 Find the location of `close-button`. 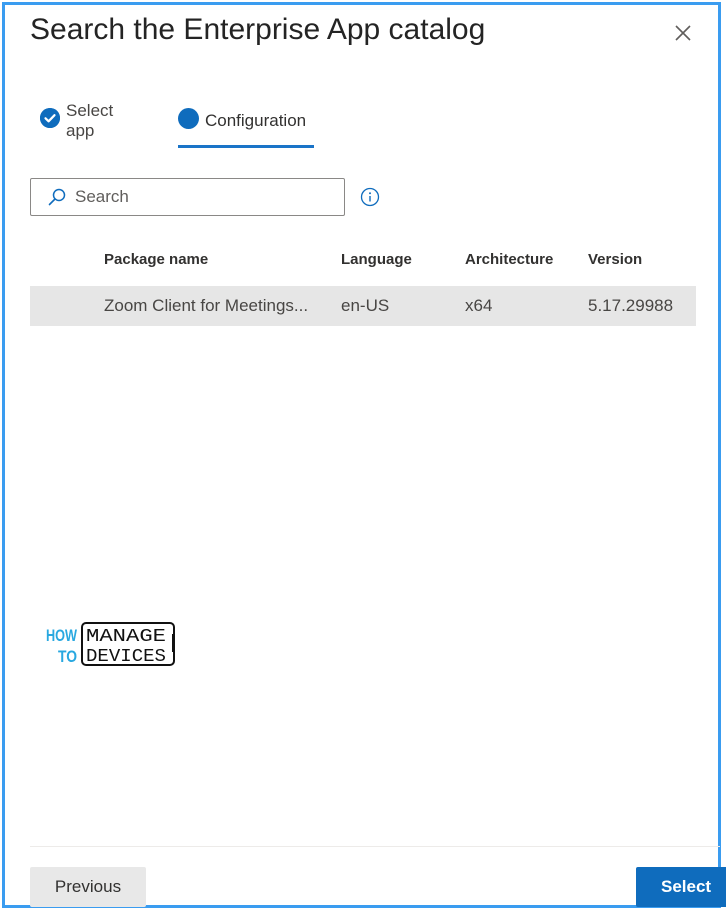

close-button is located at coordinates (683, 33).